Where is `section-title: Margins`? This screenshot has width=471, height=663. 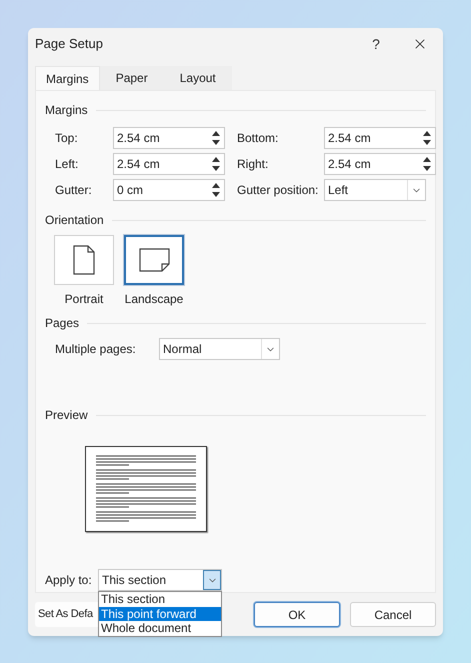 section-title: Margins is located at coordinates (66, 110).